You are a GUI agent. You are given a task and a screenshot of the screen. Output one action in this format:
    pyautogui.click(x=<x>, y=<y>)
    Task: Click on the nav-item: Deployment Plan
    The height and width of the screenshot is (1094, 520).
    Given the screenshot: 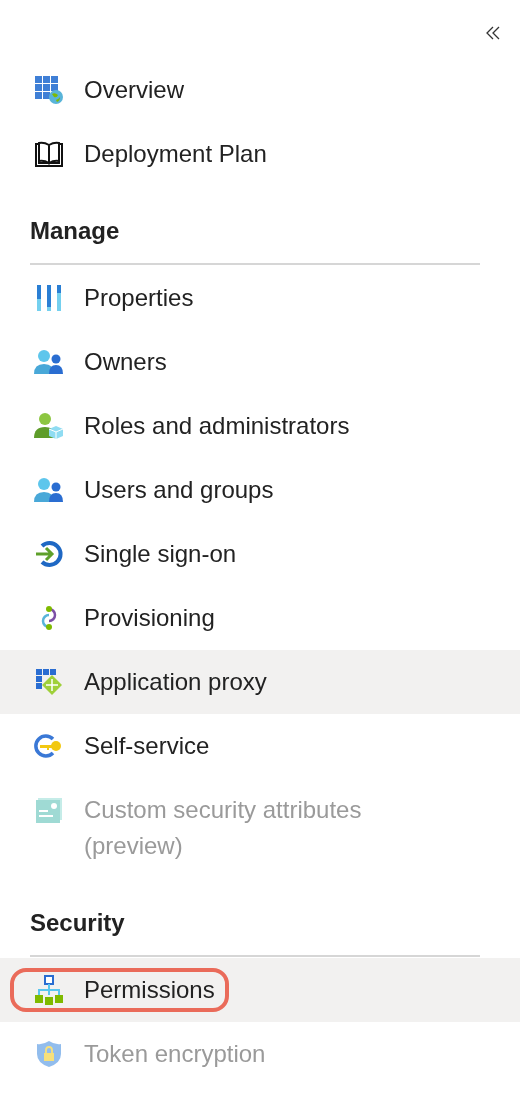 What is the action you would take?
    pyautogui.click(x=260, y=154)
    